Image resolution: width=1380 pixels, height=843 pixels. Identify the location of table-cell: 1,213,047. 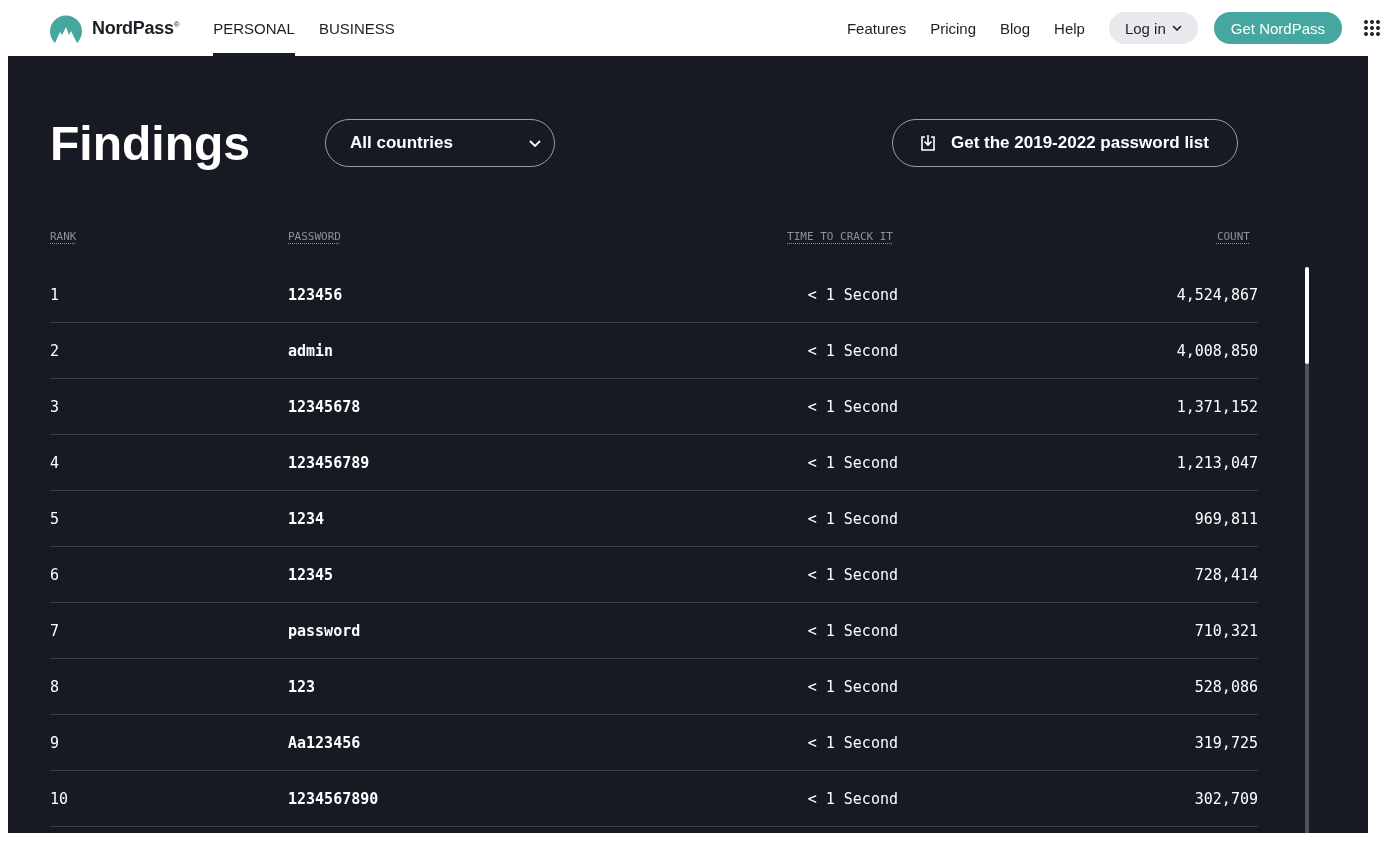
(1217, 462).